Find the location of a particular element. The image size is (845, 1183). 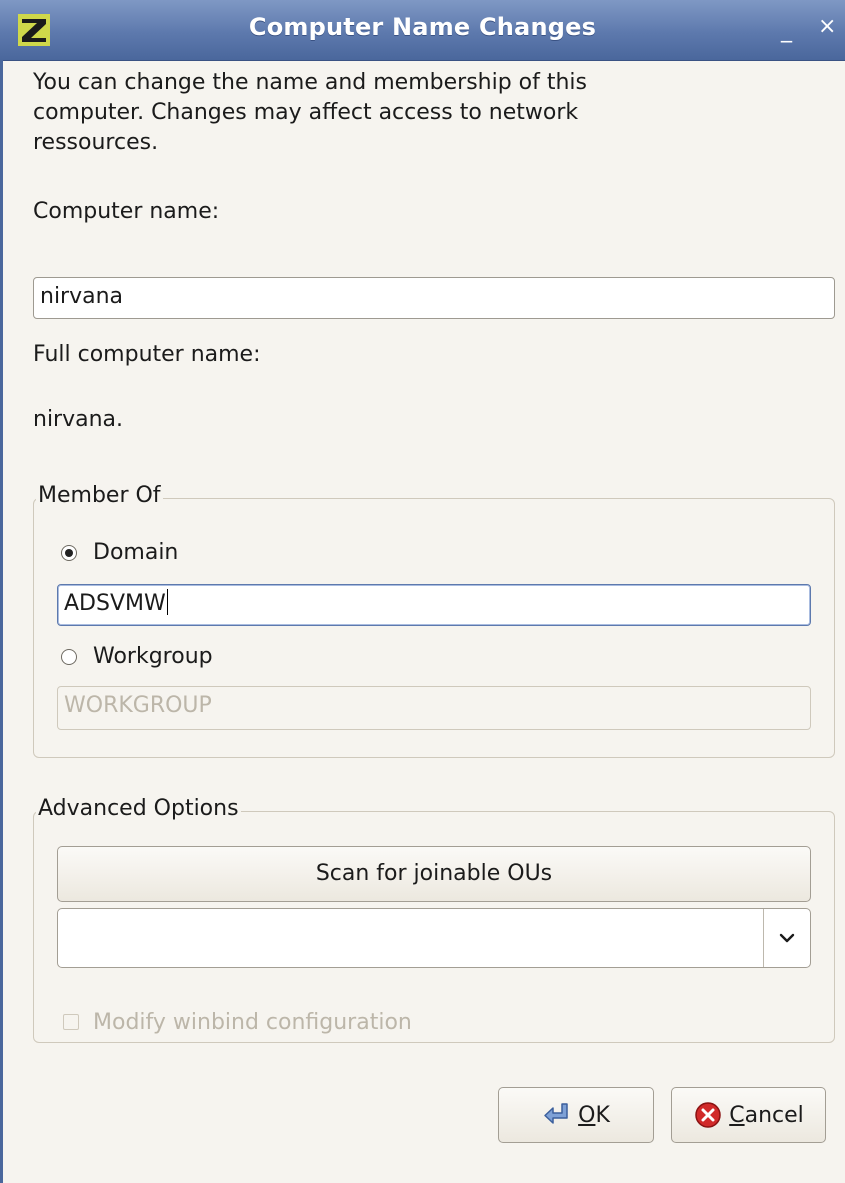

computer-name-input: nirvana is located at coordinates (434, 298).